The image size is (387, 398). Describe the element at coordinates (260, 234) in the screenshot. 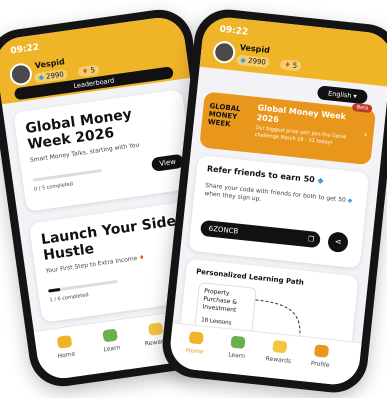

I see `referral-code-field: 6ZONCB ❐` at that location.